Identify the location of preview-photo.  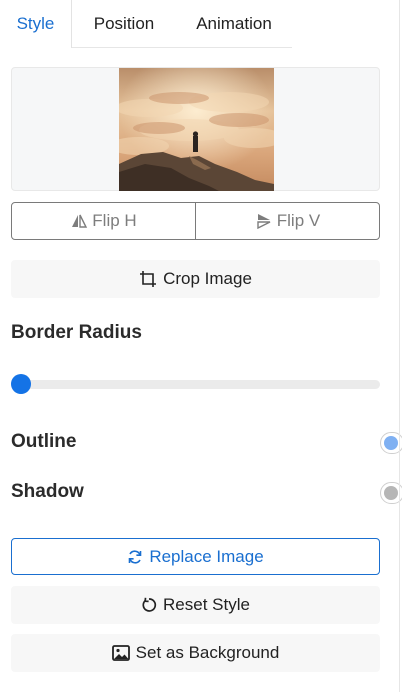
(196, 129).